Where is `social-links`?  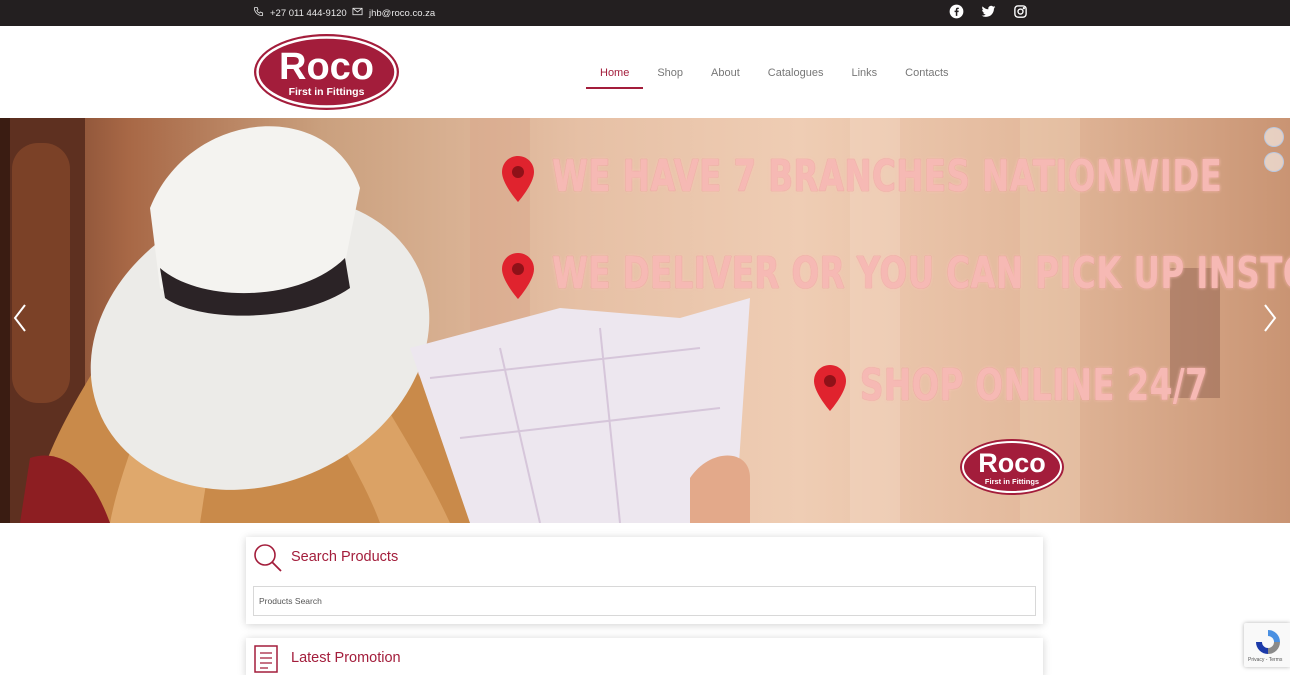
social-links is located at coordinates (988, 11).